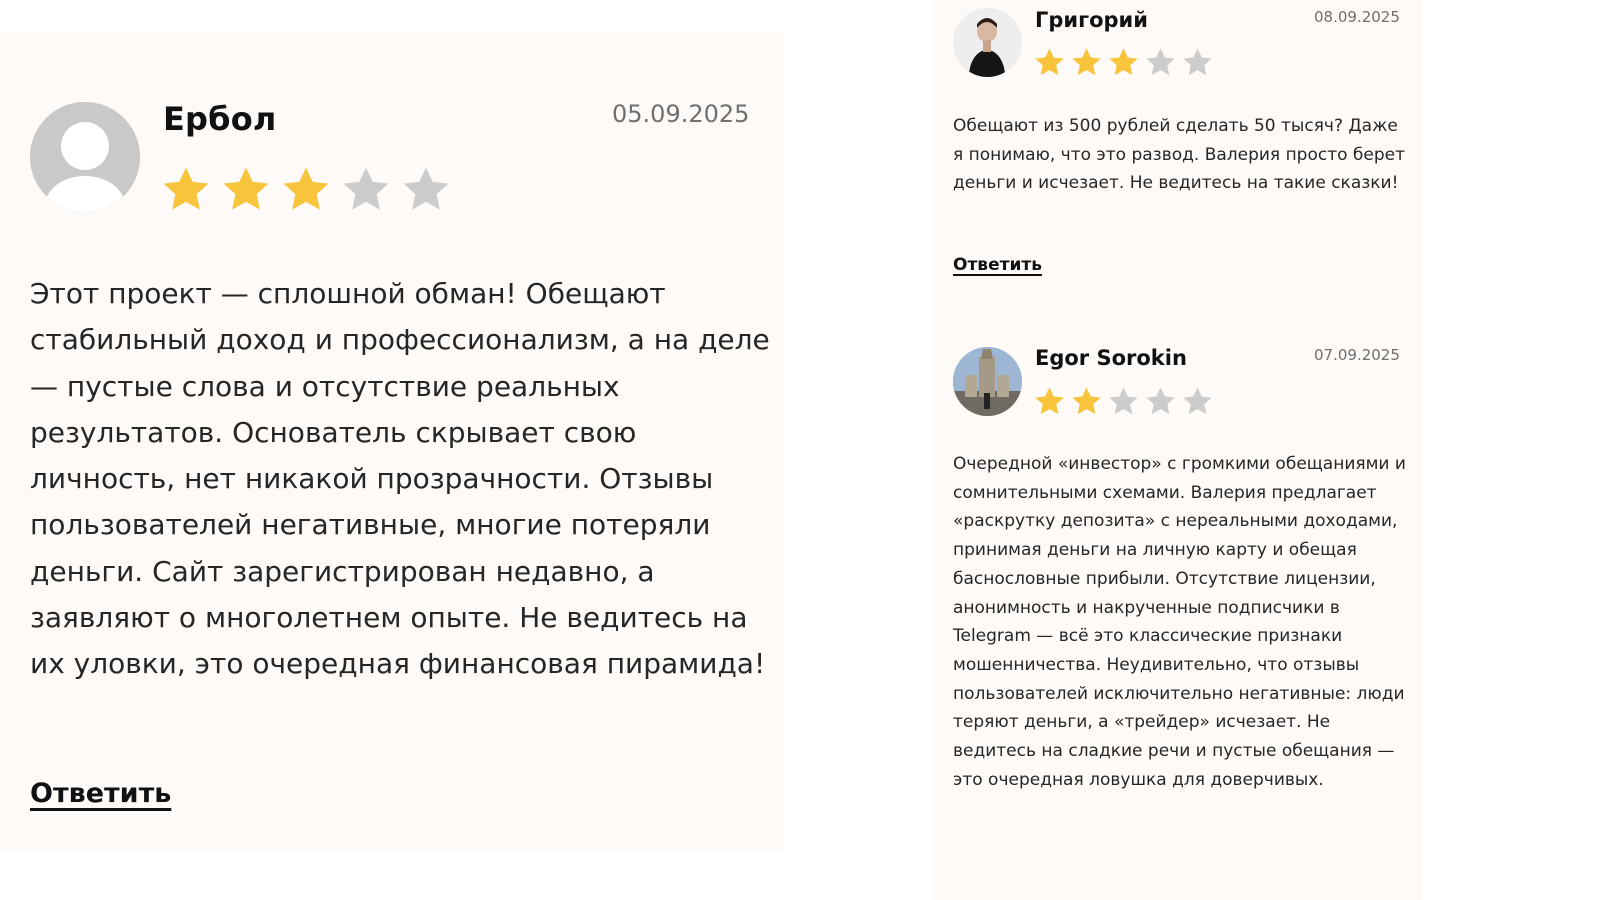 The height and width of the screenshot is (900, 1600). What do you see at coordinates (1091, 20) in the screenshot?
I see `reviewer-name: Григорий` at bounding box center [1091, 20].